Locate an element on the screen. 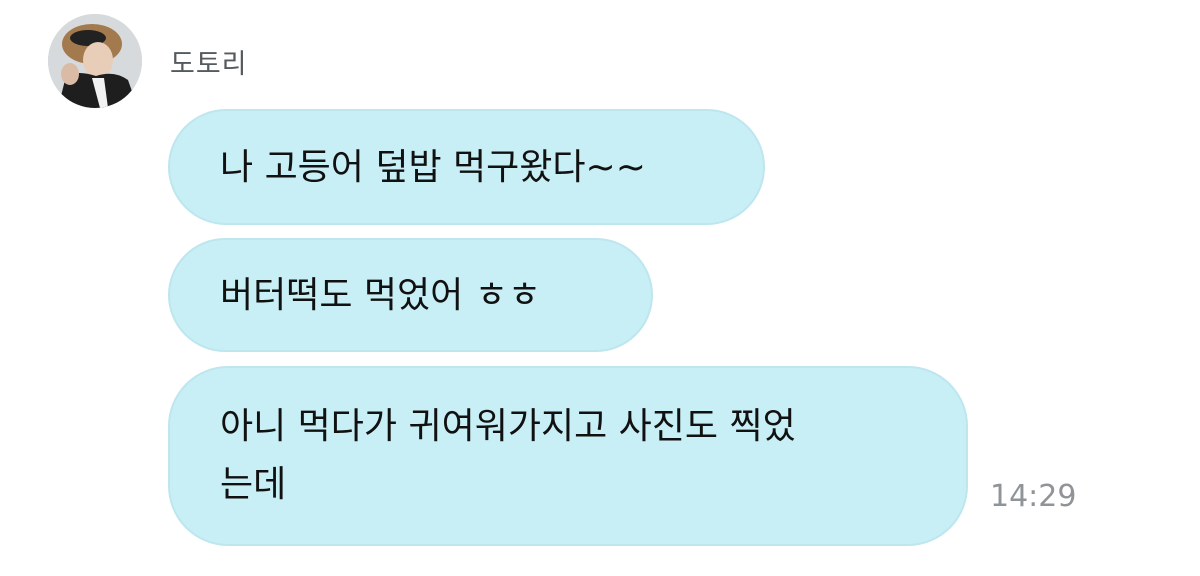 This screenshot has height=576, width=1200. message-bubble: 나 고등어 덮밥 먹구왔다~~ is located at coordinates (466, 167).